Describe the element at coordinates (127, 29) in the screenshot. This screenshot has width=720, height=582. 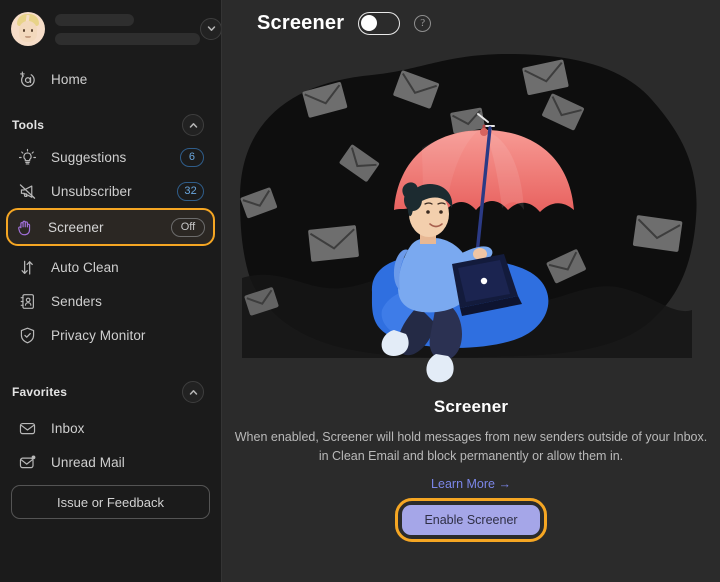
I see `account-text-redacted` at that location.